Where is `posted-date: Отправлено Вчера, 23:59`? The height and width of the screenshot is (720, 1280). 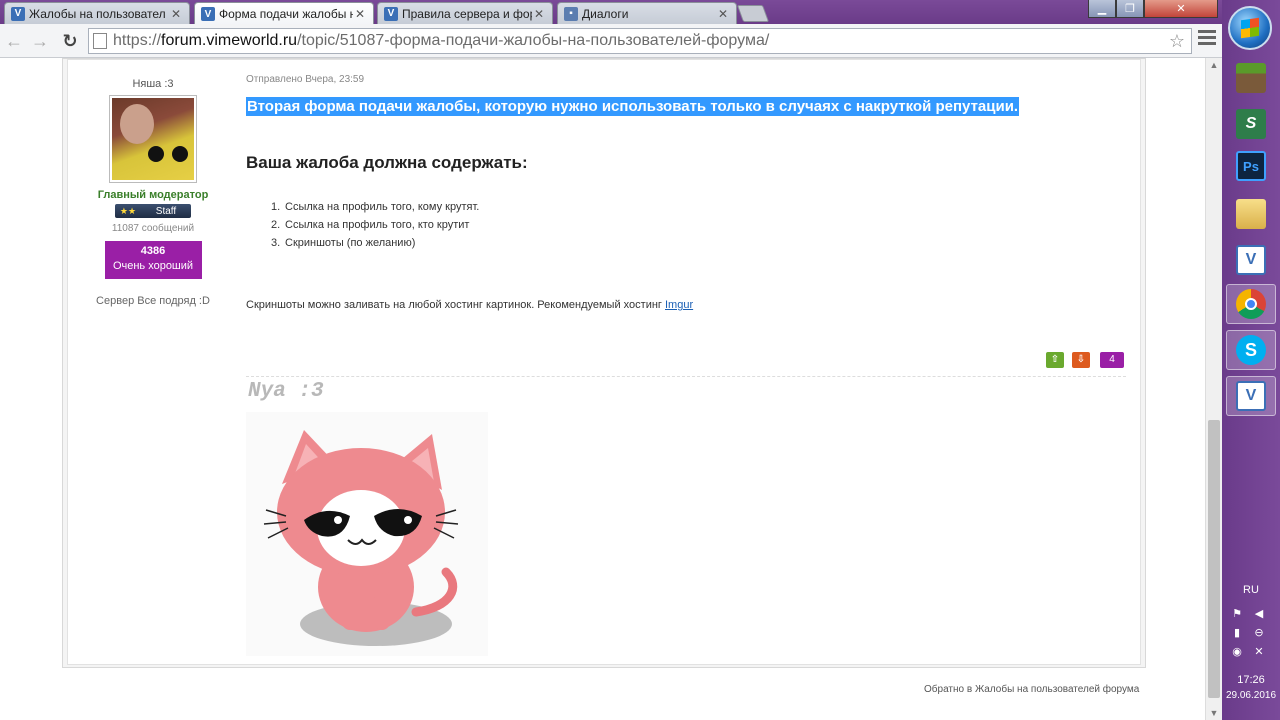 posted-date: Отправлено Вчера, 23:59 is located at coordinates (305, 79).